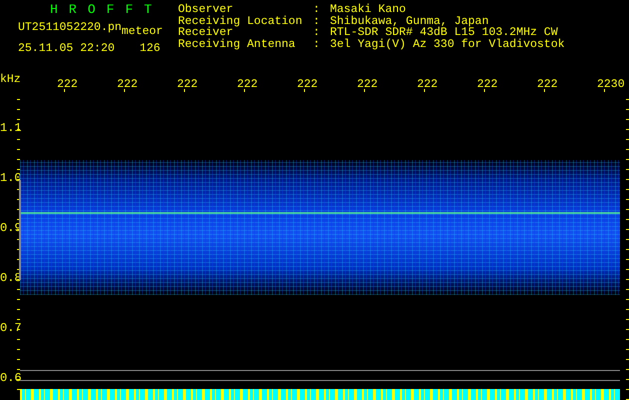  I want to click on mode-label: meteor, so click(142, 32).